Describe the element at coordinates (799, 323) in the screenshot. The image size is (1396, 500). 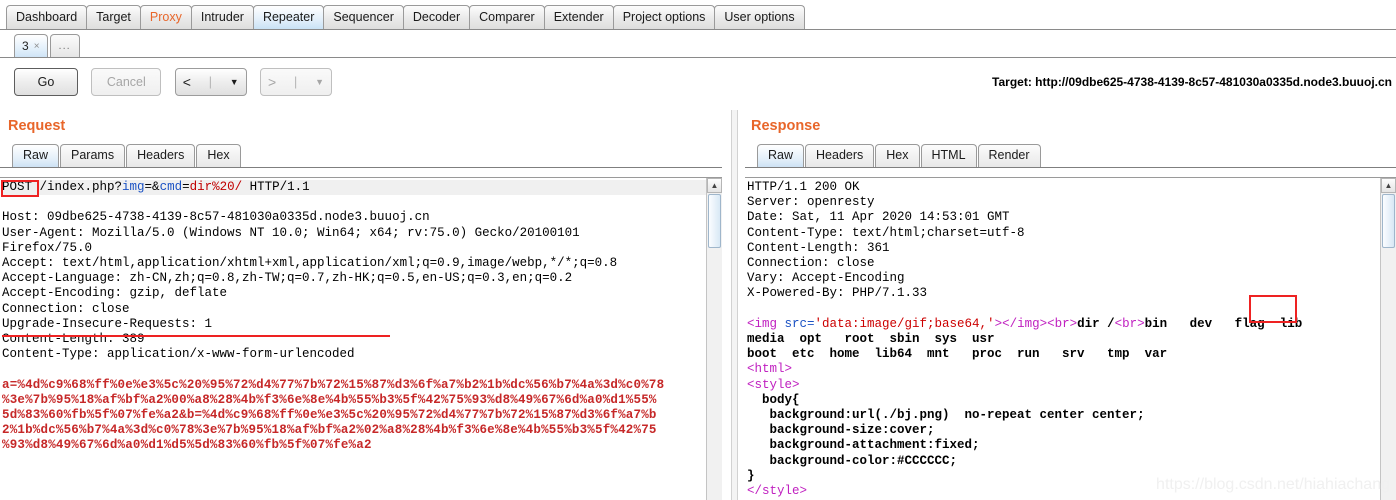
I see `response-img-src-attr: src=` at that location.